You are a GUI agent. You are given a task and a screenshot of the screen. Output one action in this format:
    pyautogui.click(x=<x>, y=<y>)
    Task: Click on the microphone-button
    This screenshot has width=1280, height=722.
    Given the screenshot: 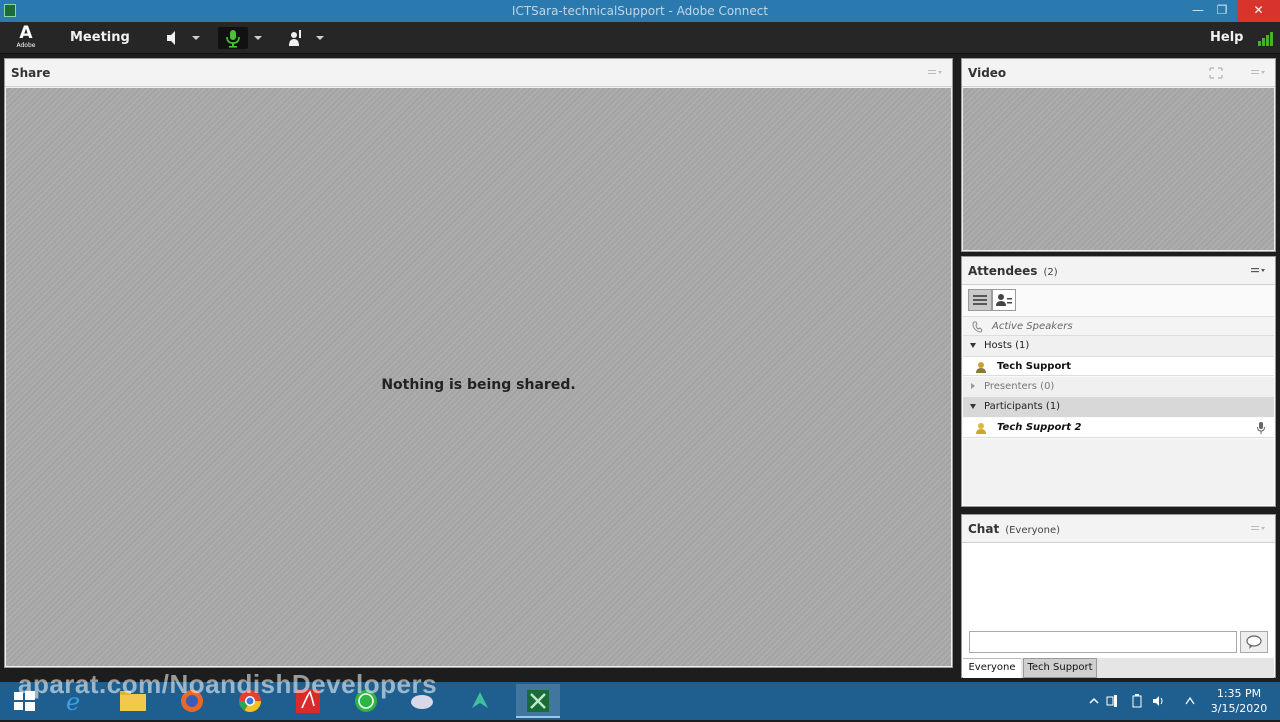 What is the action you would take?
    pyautogui.click(x=233, y=38)
    